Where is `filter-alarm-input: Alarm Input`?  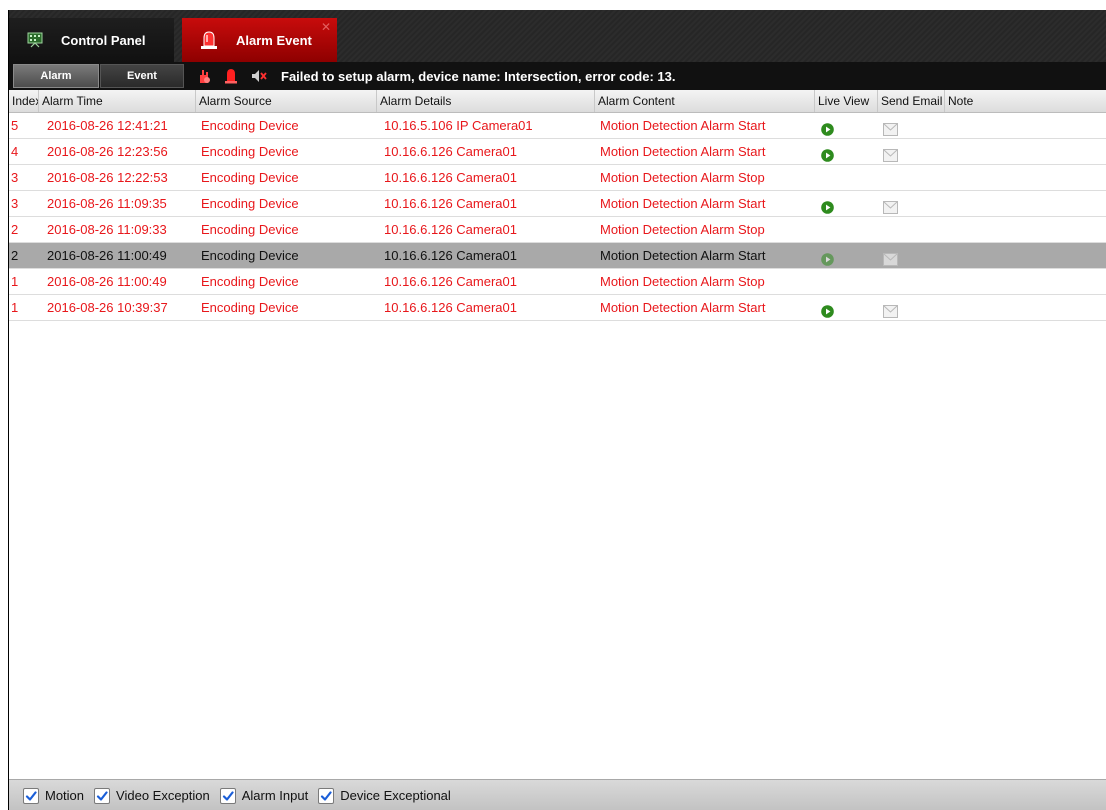 filter-alarm-input: Alarm Input is located at coordinates (264, 795).